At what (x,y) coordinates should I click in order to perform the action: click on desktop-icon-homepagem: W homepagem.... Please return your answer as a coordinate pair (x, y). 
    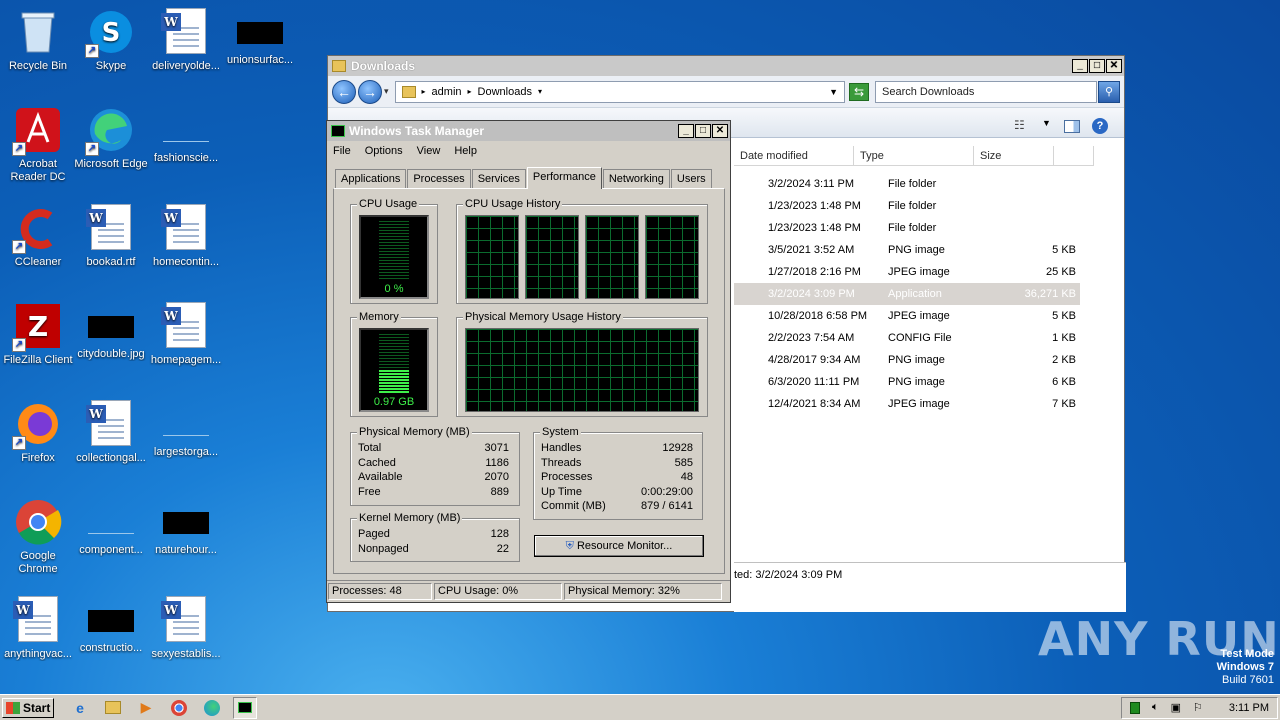
    Looking at the image, I should click on (186, 334).